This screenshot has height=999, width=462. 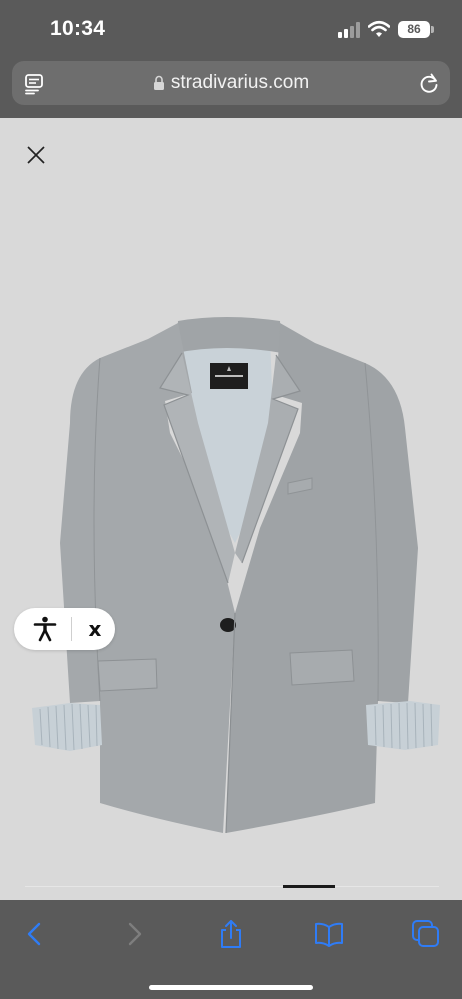 What do you see at coordinates (350, 30) in the screenshot?
I see `cellular-signal-icon` at bounding box center [350, 30].